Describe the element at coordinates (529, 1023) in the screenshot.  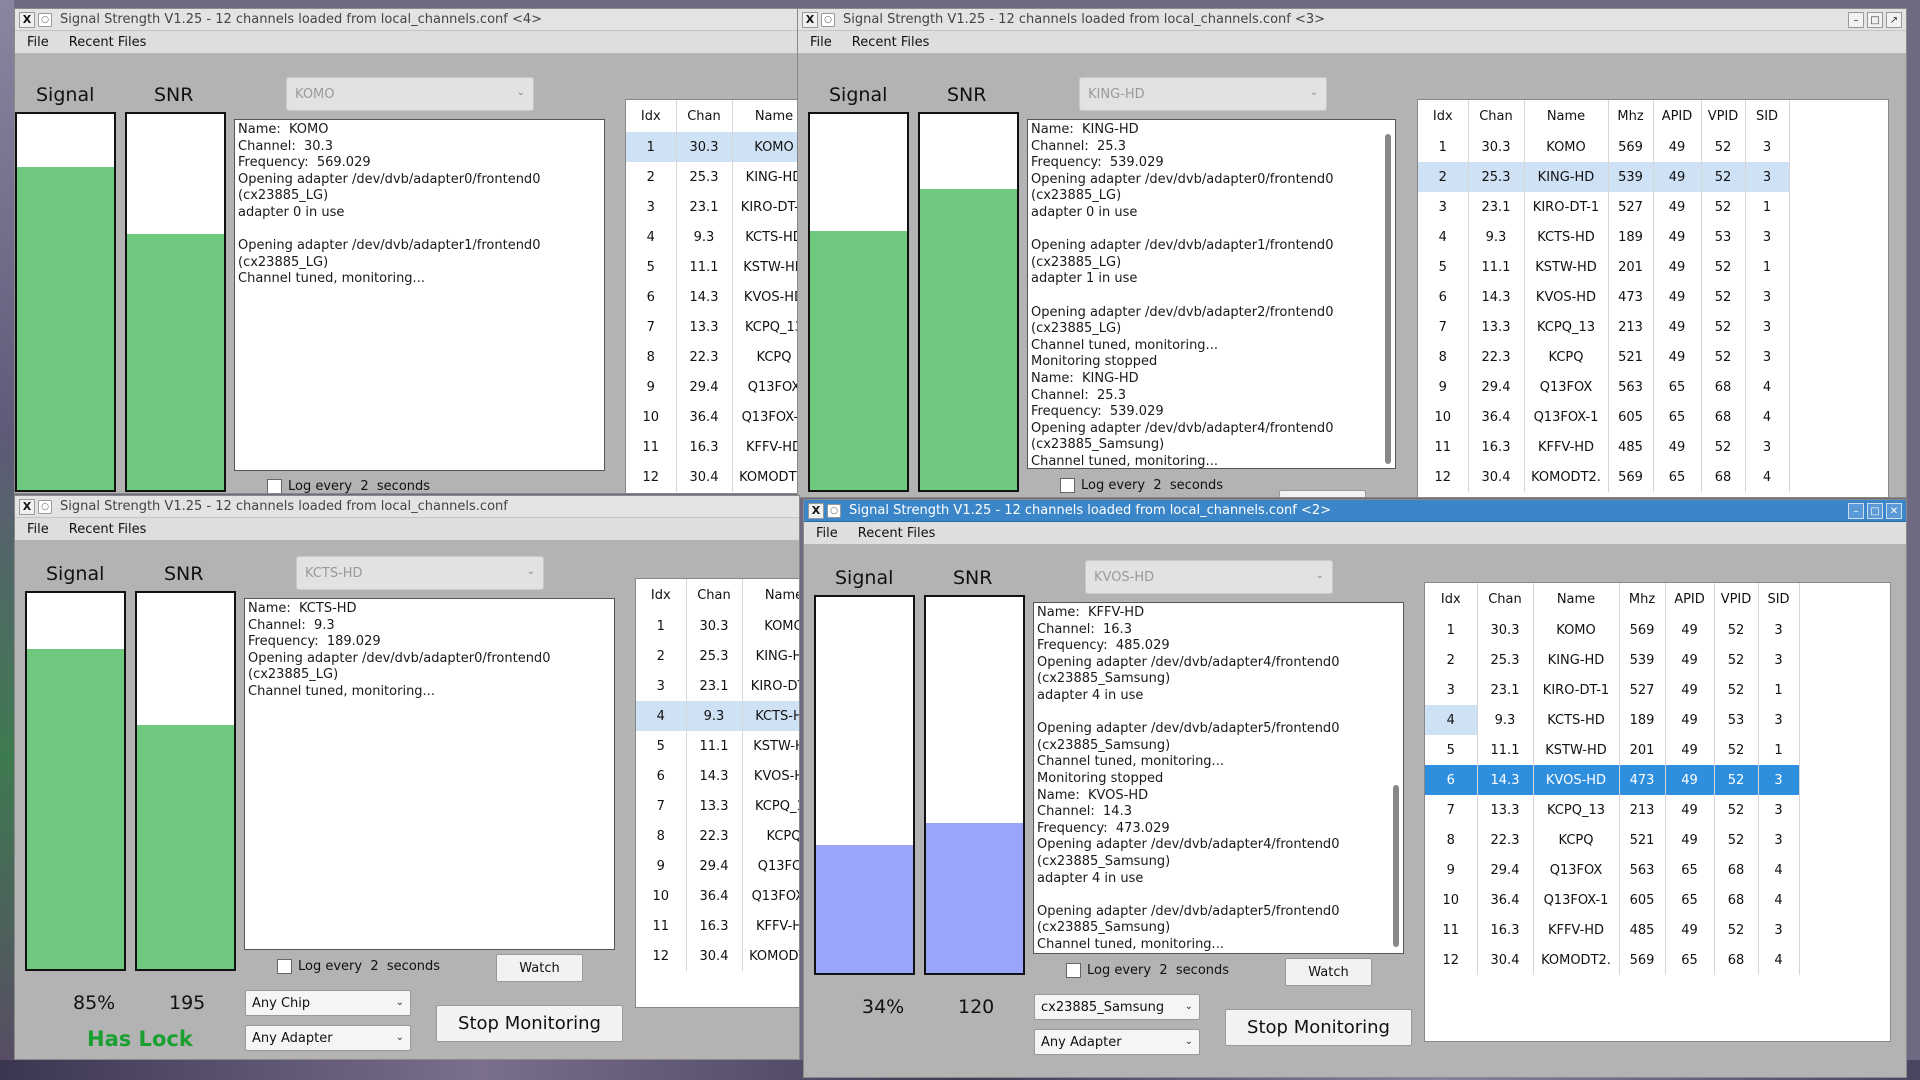
I see `stop-monitoring-button: Stop Monitoring` at that location.